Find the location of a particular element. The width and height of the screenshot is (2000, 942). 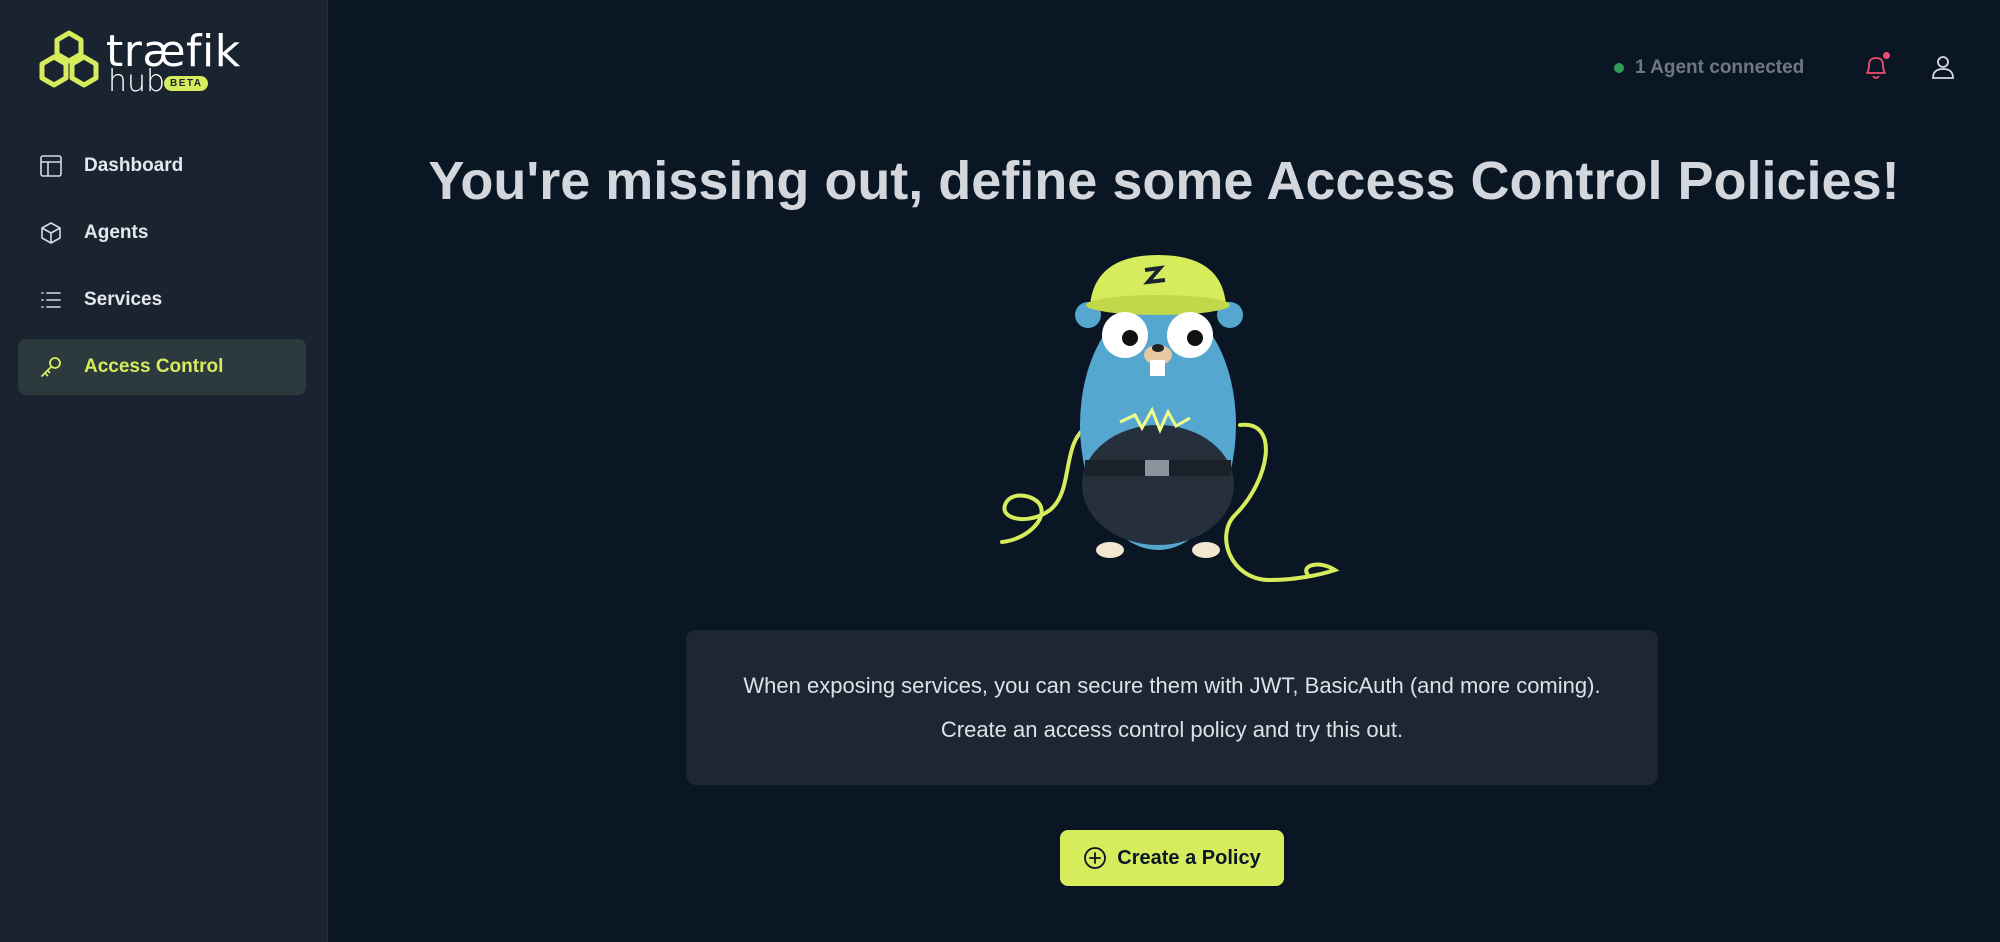

sidebar-item-services: Services is located at coordinates (162, 300).